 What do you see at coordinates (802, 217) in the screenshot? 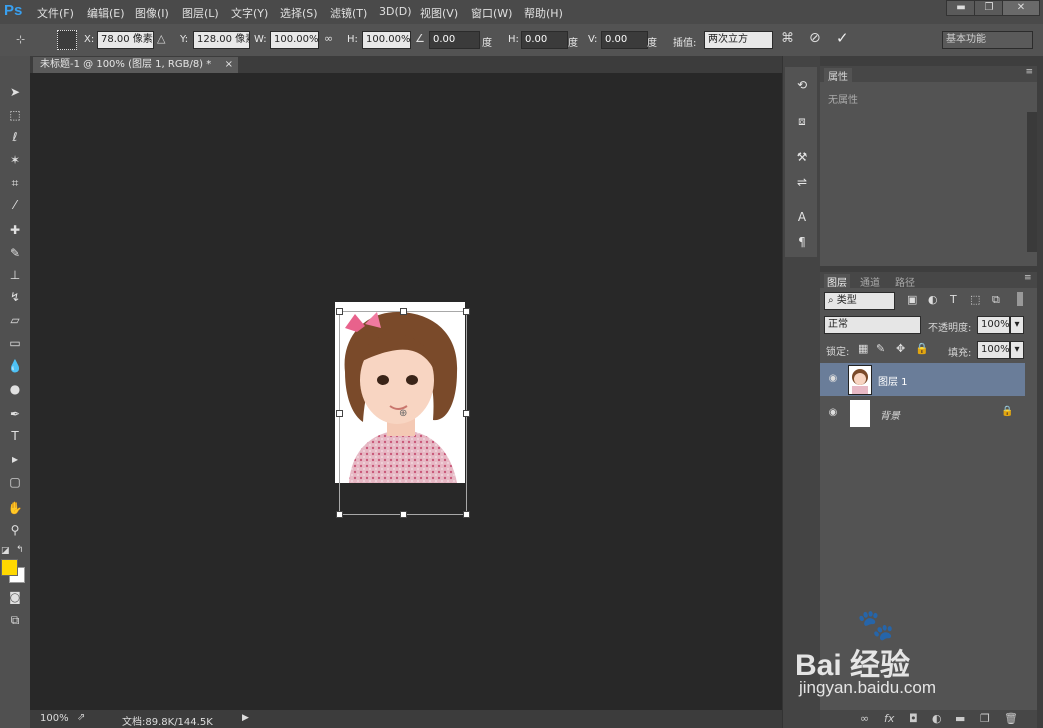
I see `character-panel-icon: A` at bounding box center [802, 217].